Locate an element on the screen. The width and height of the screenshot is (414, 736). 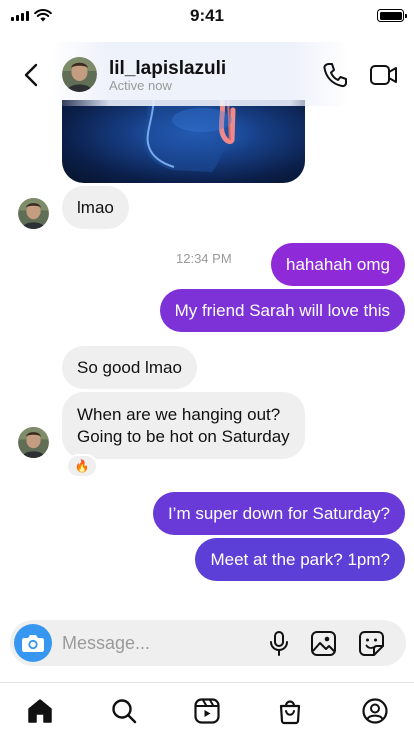
phone-icon is located at coordinates (335, 75).